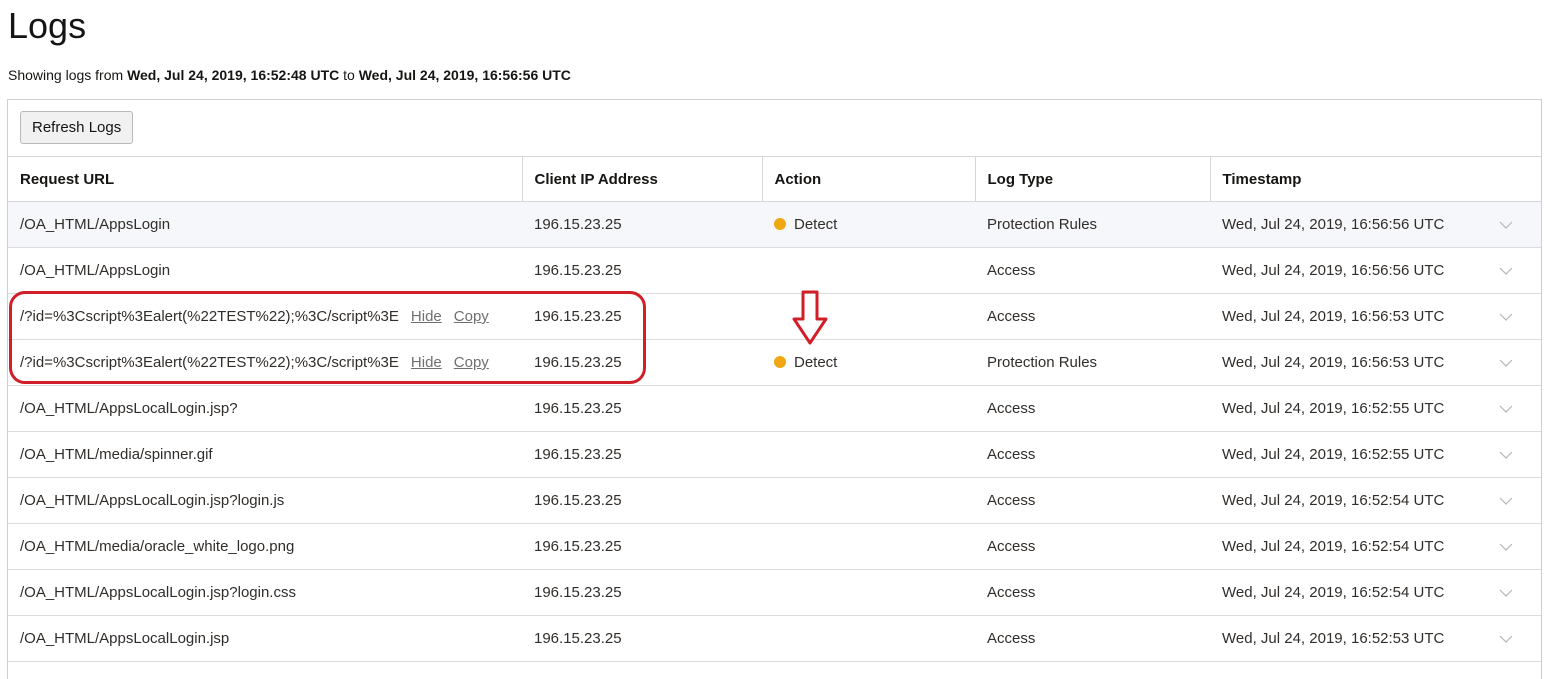 This screenshot has width=1557, height=679. What do you see at coordinates (265, 454) in the screenshot?
I see `request-url-cell: /OA_HTML/media/spinner.gif` at bounding box center [265, 454].